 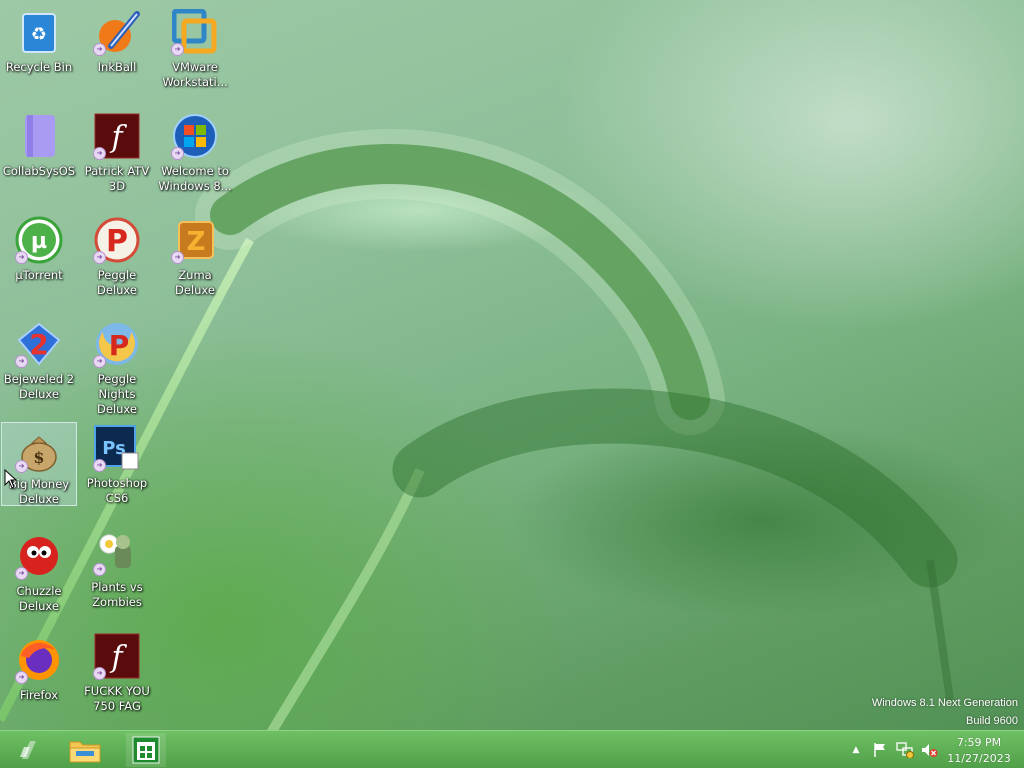 What do you see at coordinates (39, 136) in the screenshot?
I see `file-icon` at bounding box center [39, 136].